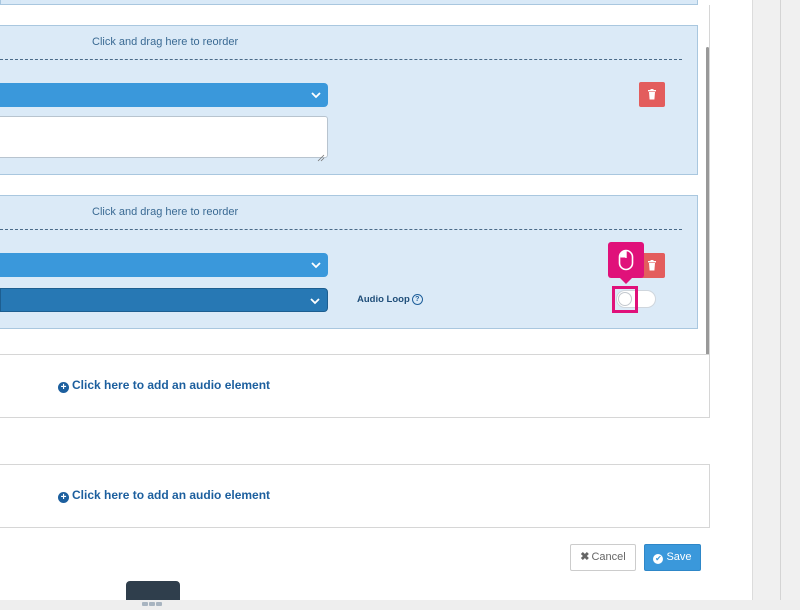 Image resolution: width=800 pixels, height=610 pixels. Describe the element at coordinates (658, 559) in the screenshot. I see `check-circle-icon: ✔` at that location.